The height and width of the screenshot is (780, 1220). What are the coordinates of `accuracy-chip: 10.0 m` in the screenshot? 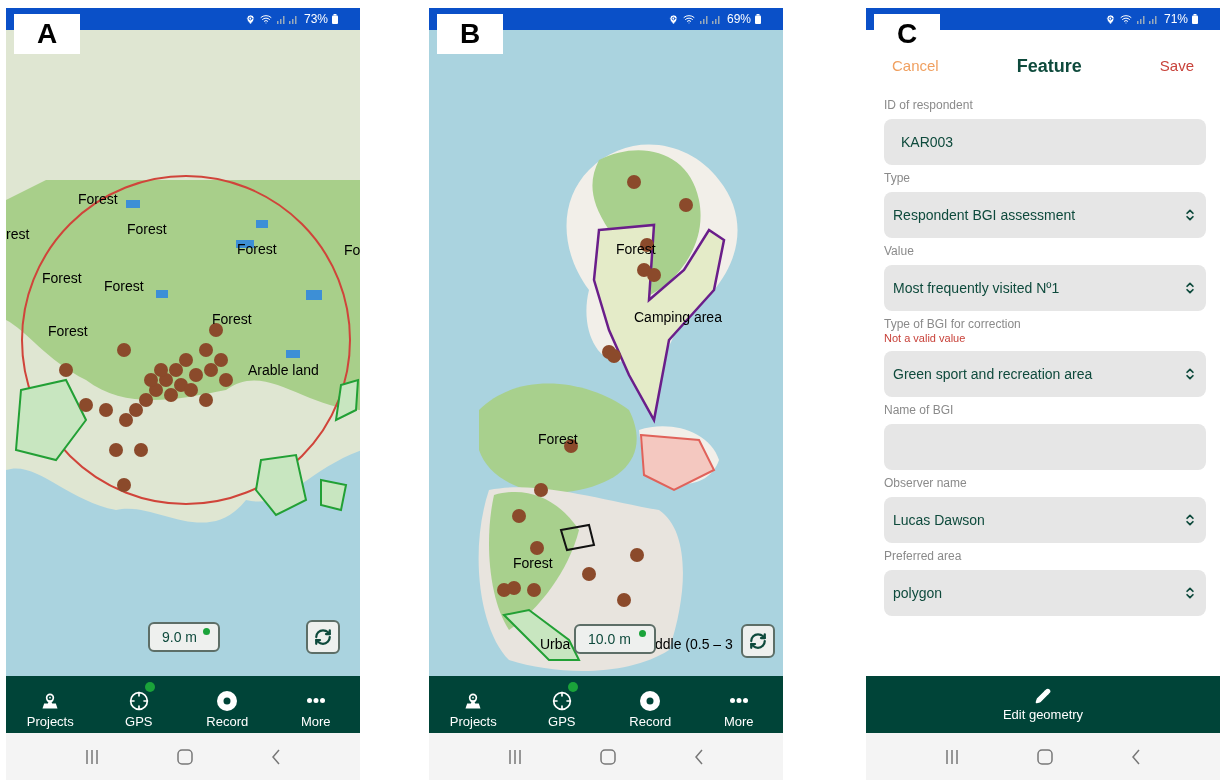 It's located at (615, 639).